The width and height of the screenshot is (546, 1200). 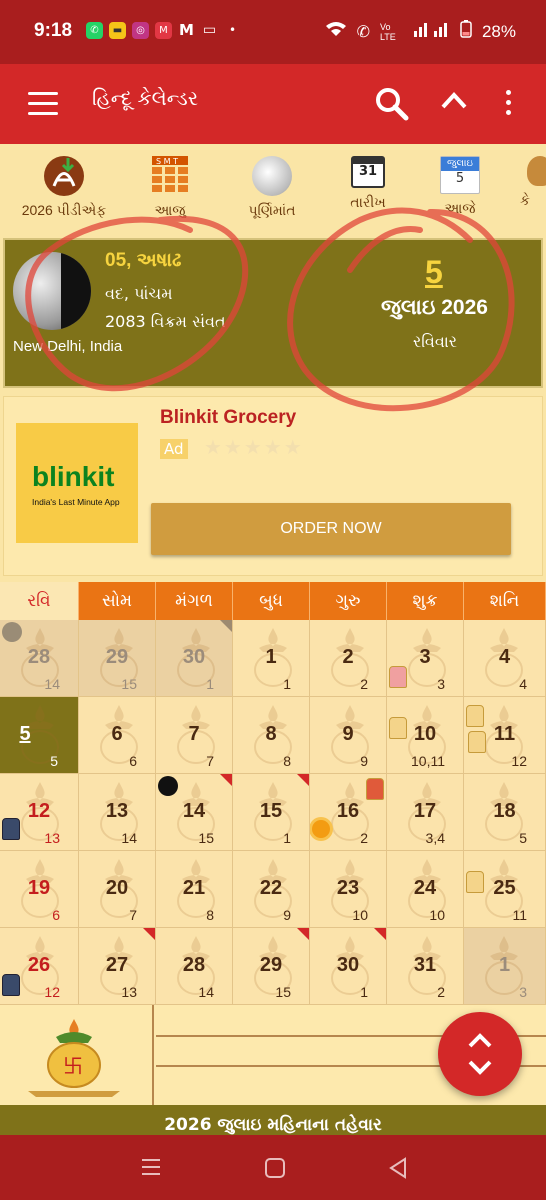 I want to click on calendar-day-cell: 22, so click(x=348, y=658).